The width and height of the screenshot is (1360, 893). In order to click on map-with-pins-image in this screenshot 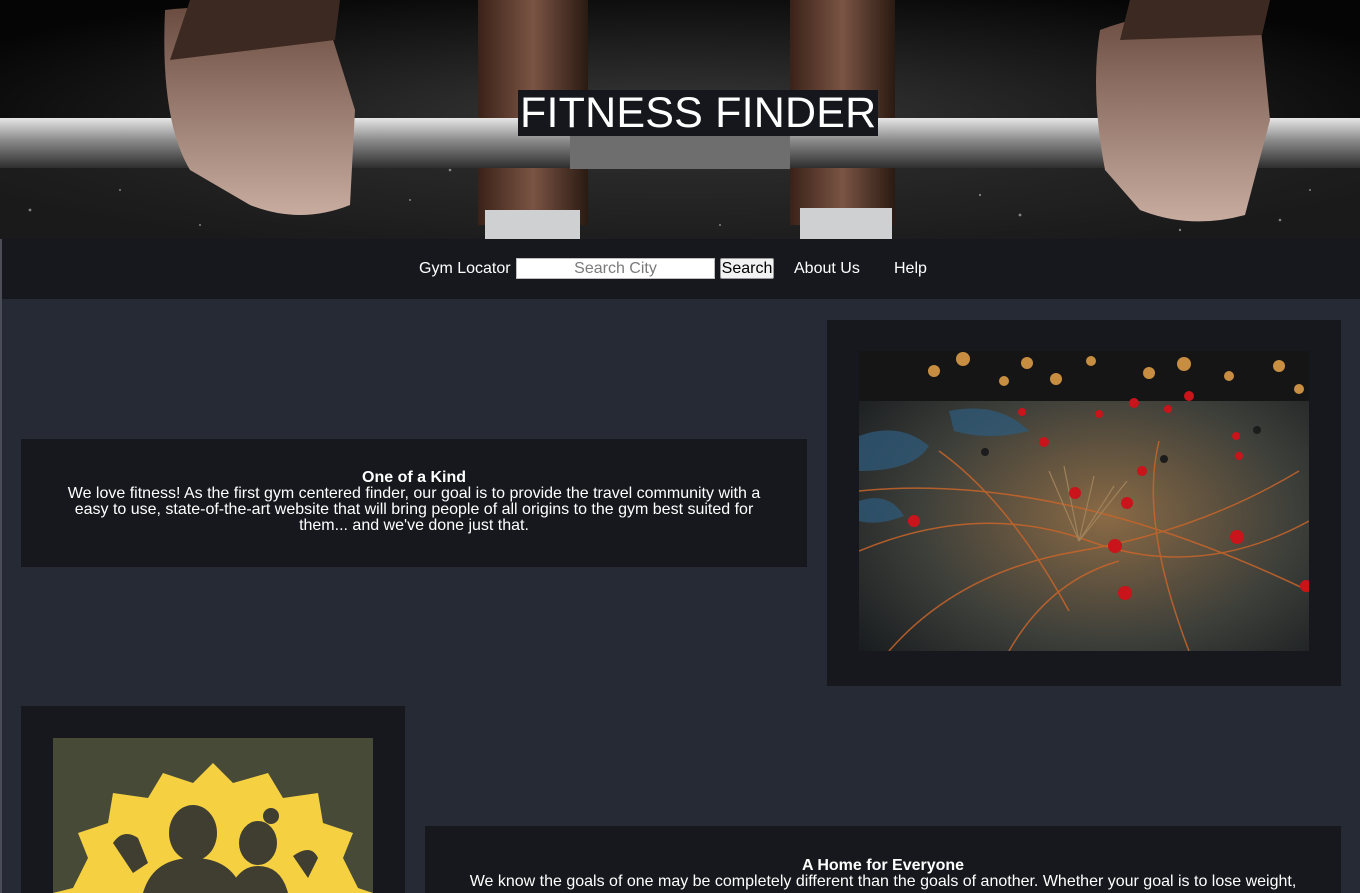, I will do `click(1084, 501)`.